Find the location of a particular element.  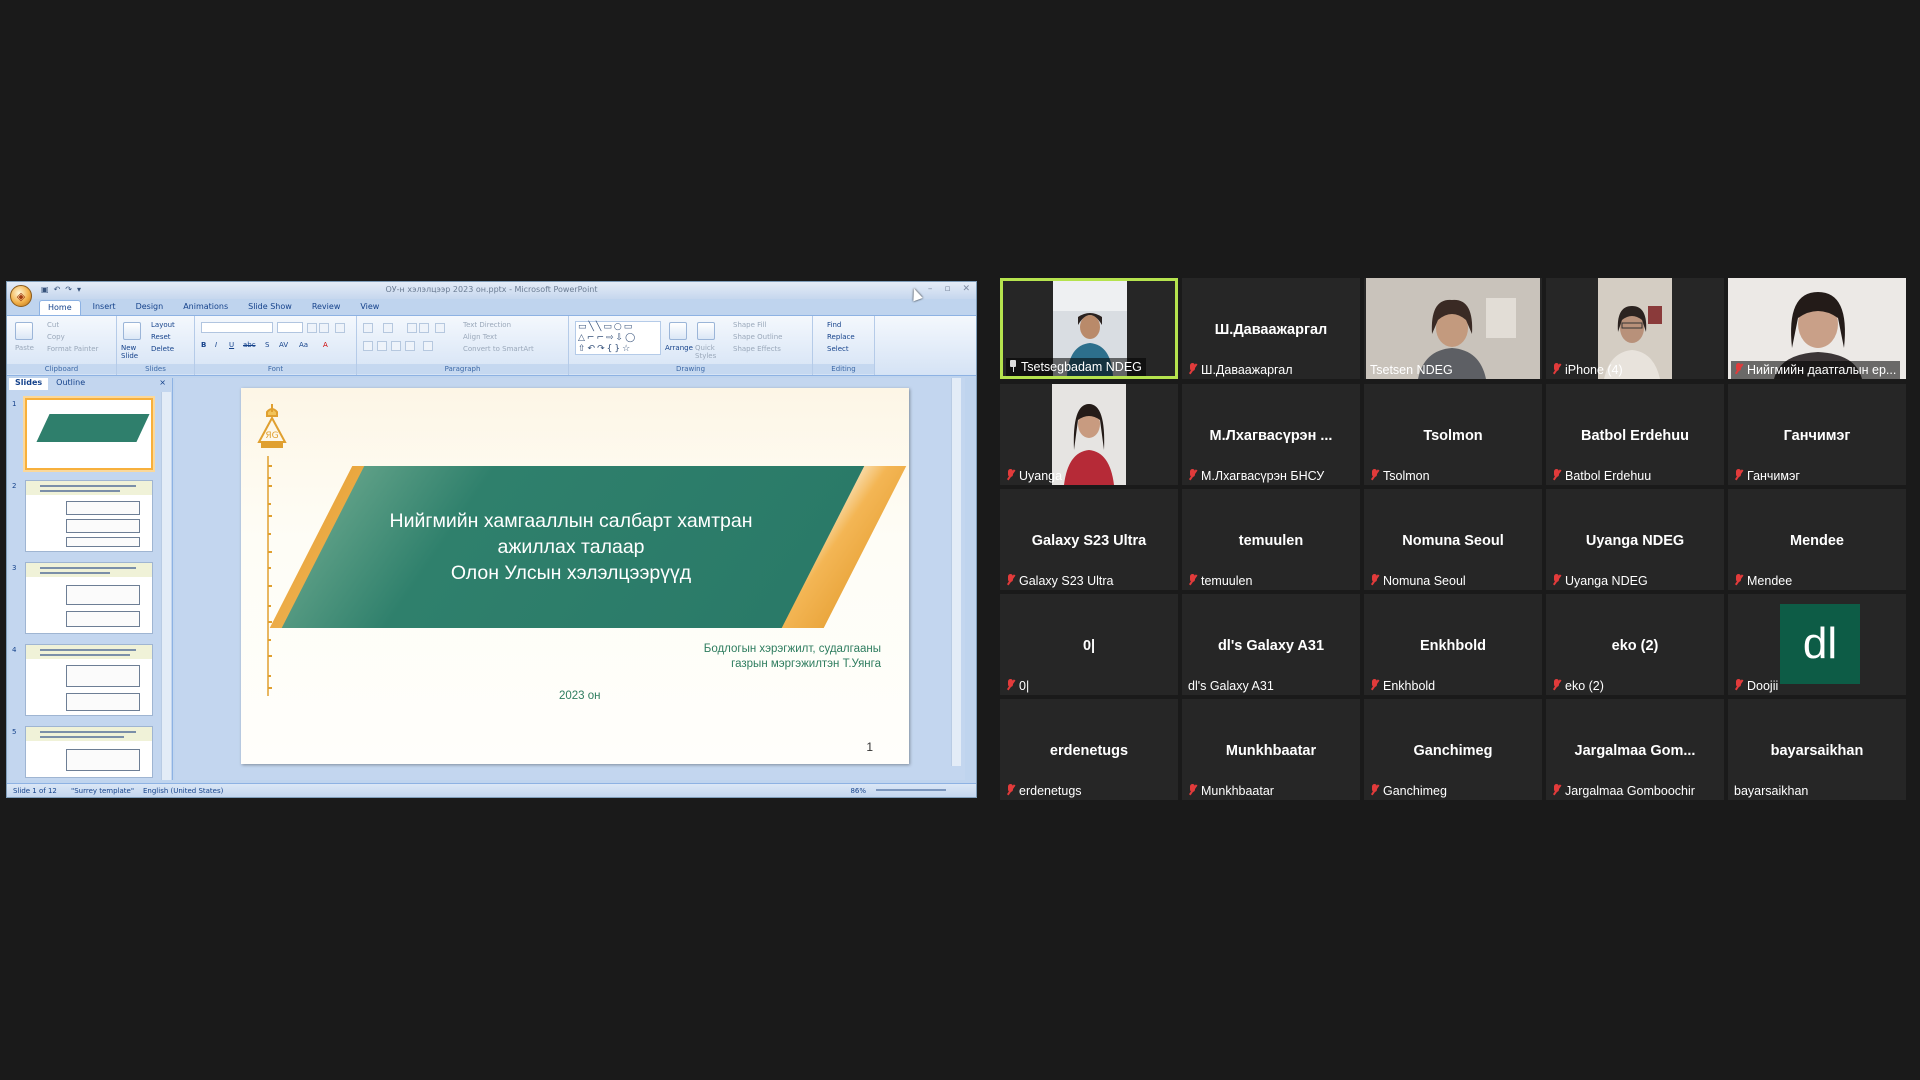

language: English (United States) is located at coordinates (183, 791).